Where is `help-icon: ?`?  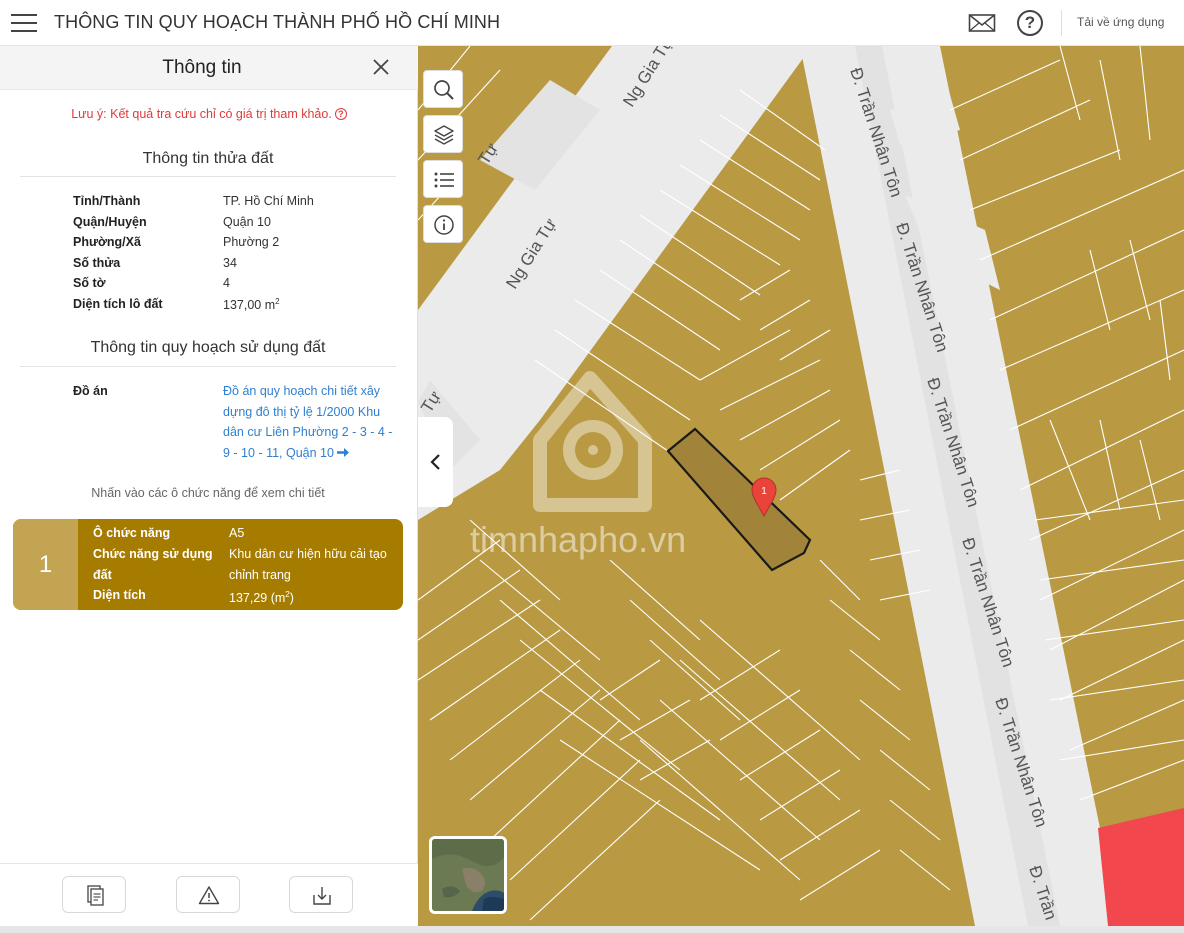
help-icon: ? is located at coordinates (1030, 23).